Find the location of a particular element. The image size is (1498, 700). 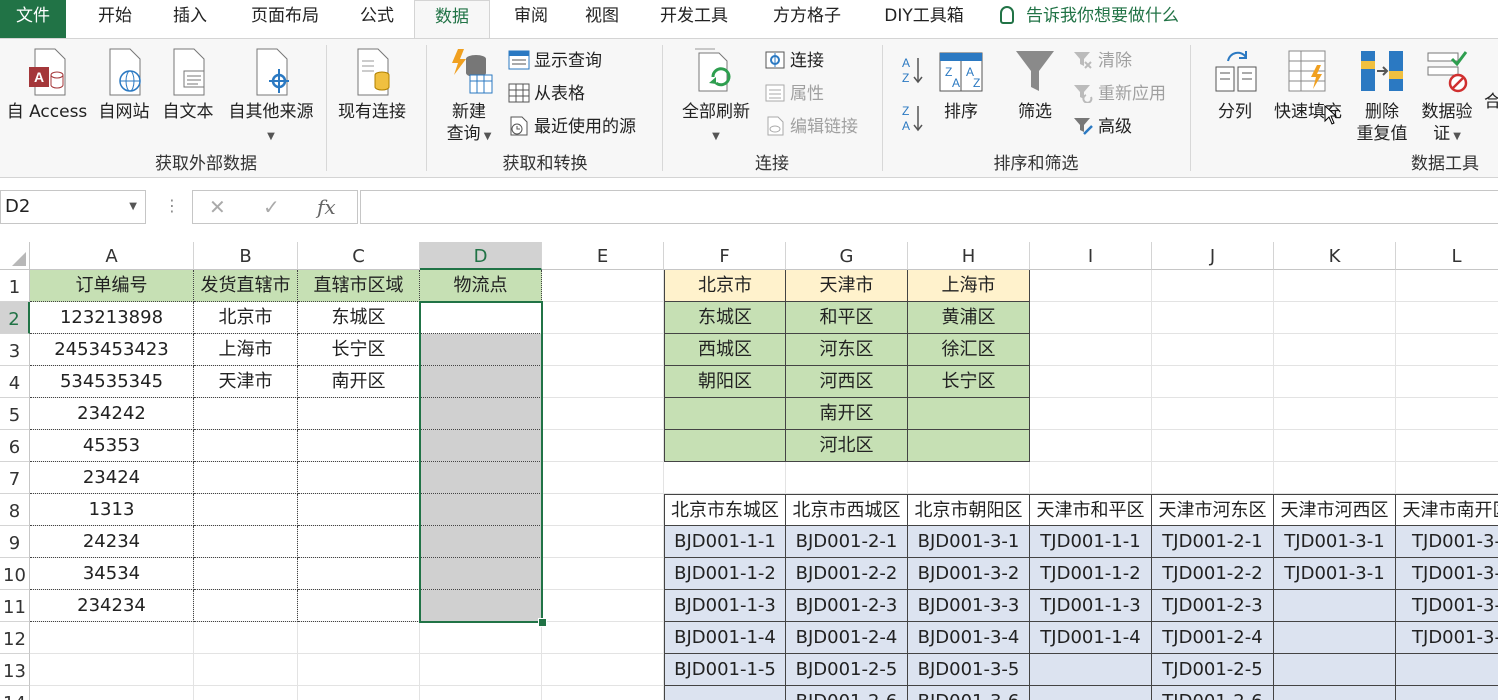

tab-8: 开发工具 is located at coordinates (694, 19).